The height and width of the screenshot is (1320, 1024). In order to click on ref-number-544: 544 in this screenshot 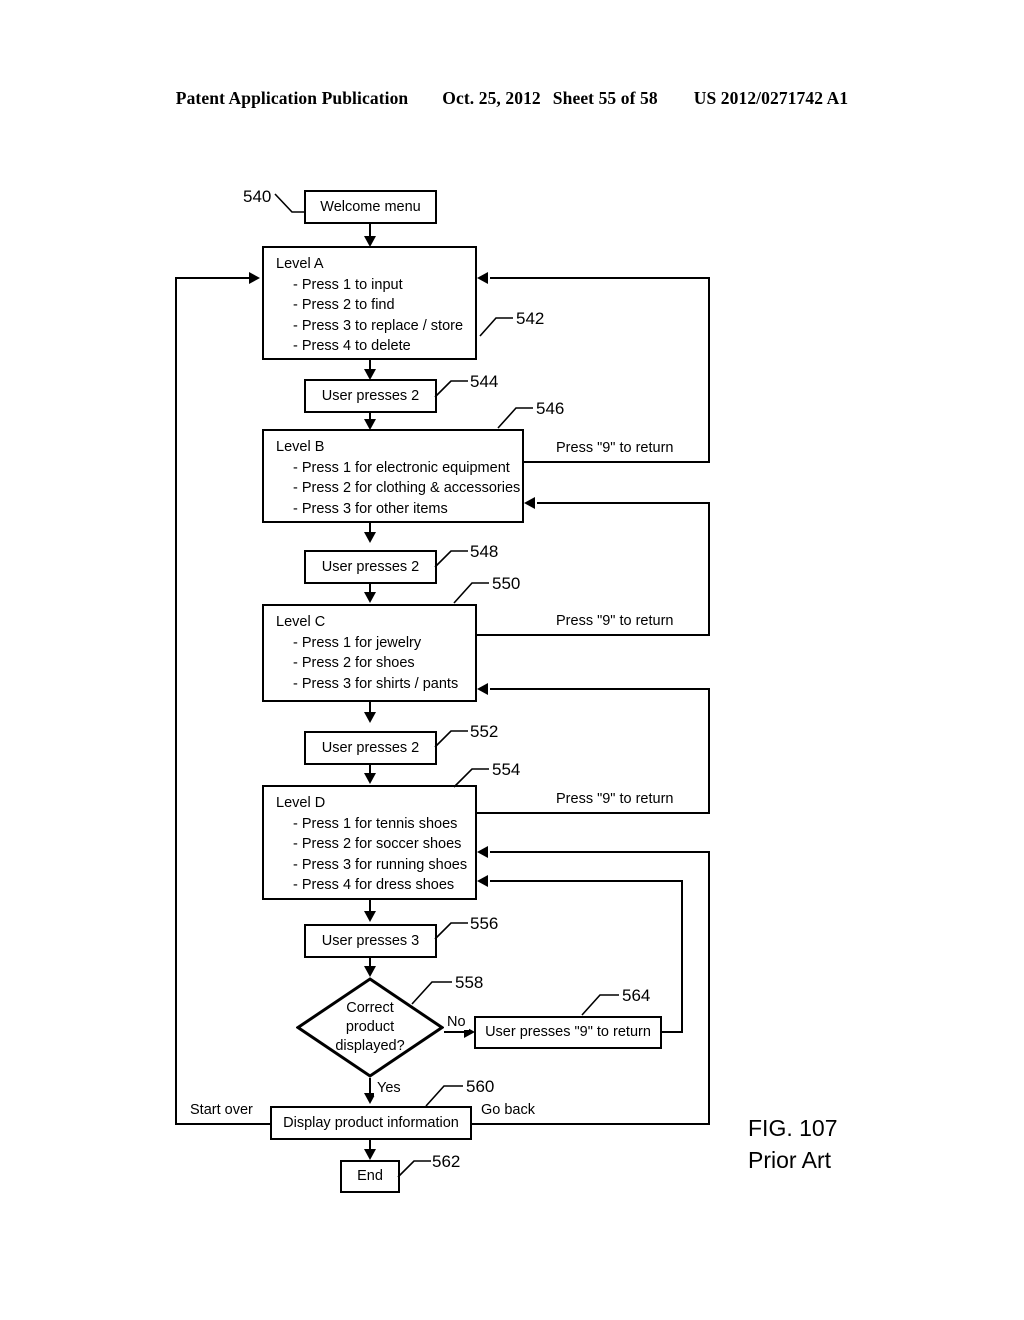, I will do `click(484, 381)`.